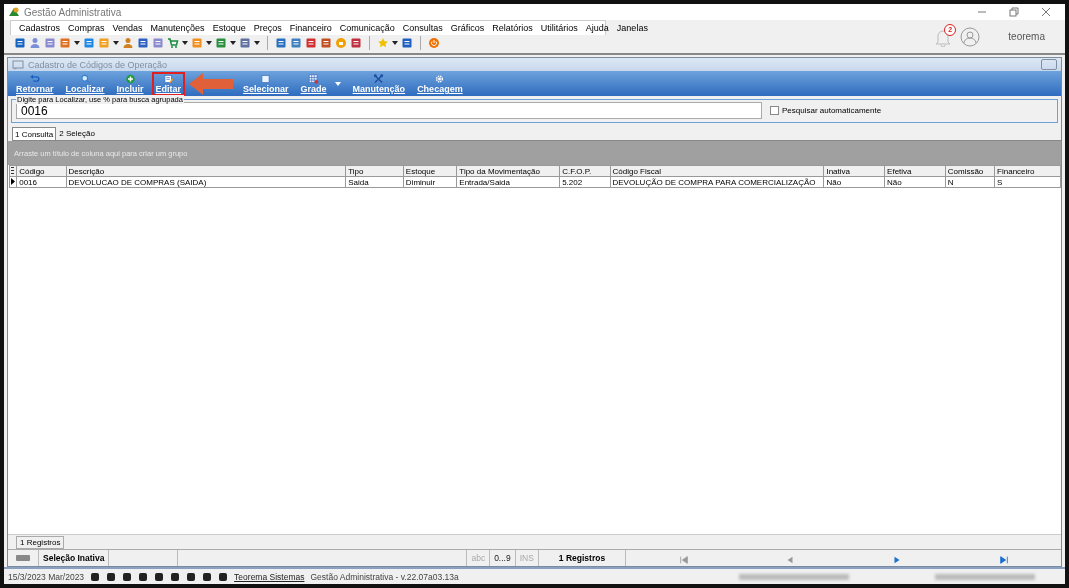 The height and width of the screenshot is (588, 1069). Describe the element at coordinates (597, 28) in the screenshot. I see `menu-item: Ajuda` at that location.